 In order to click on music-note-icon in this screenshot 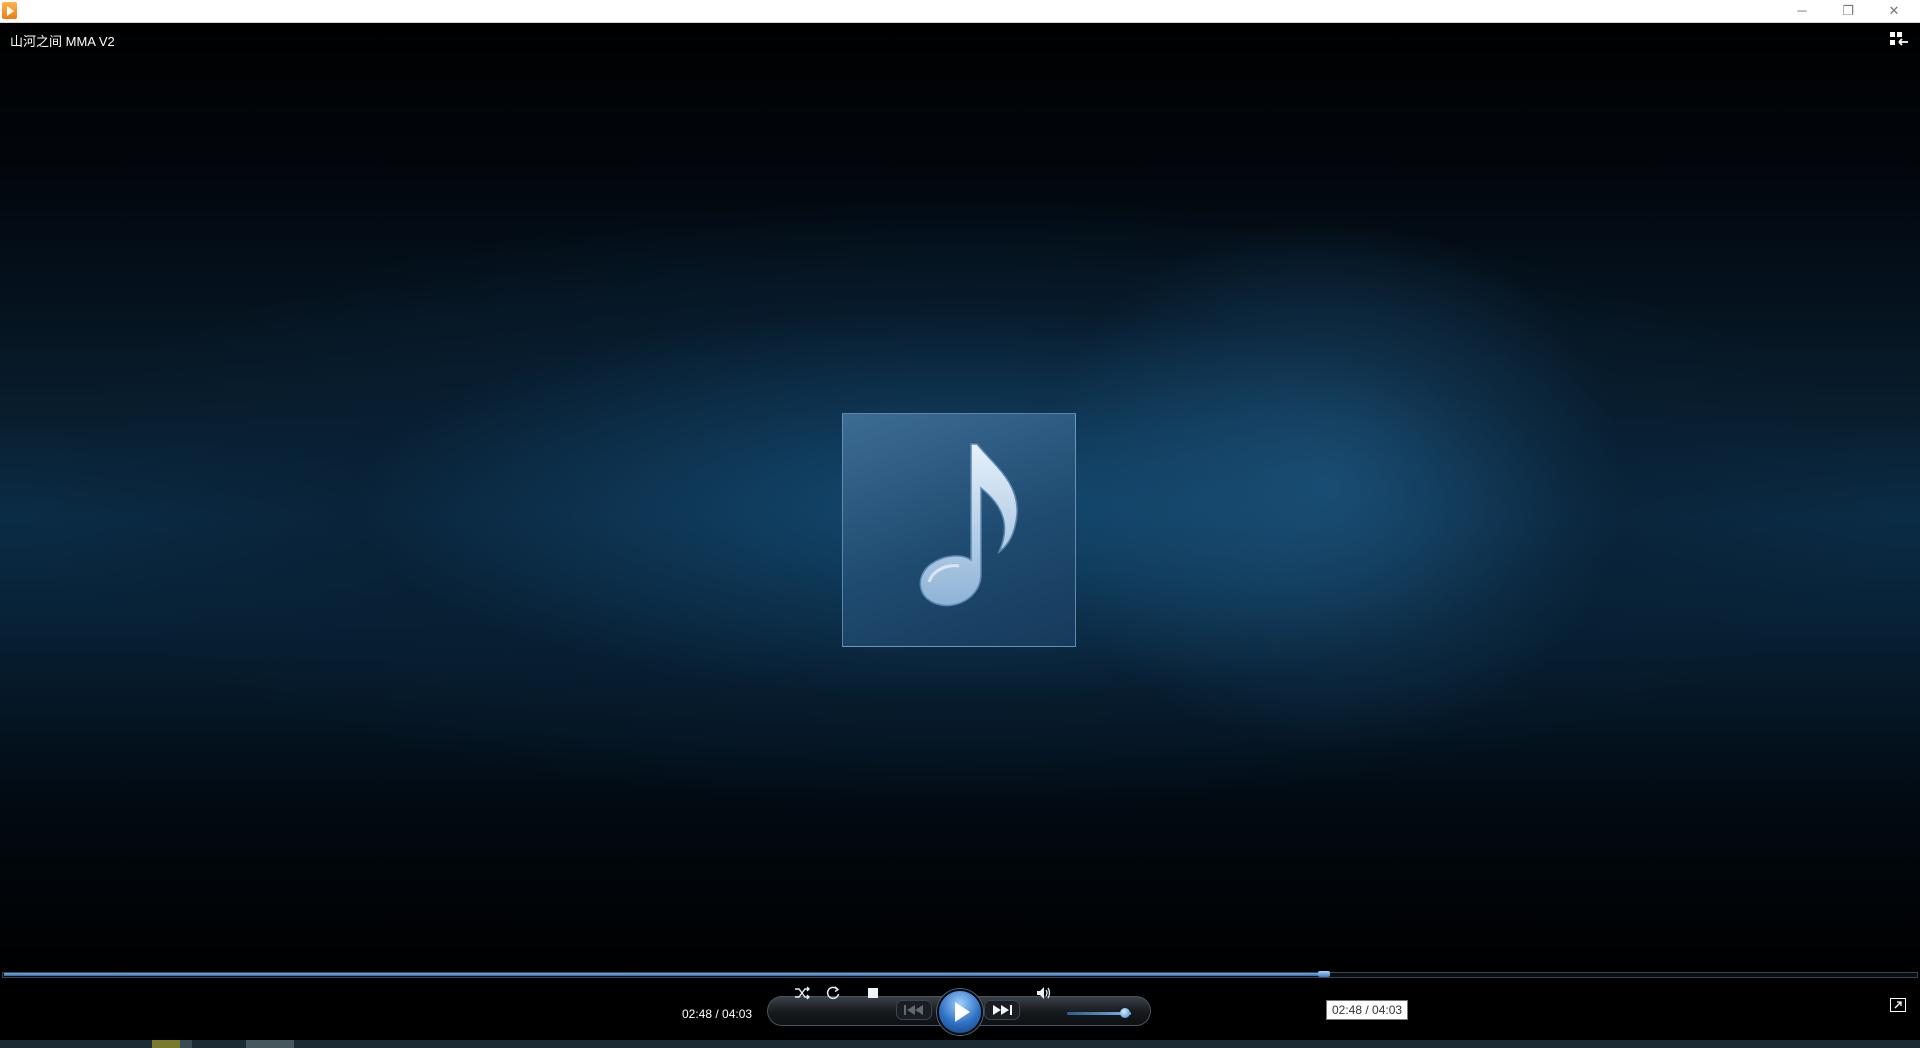, I will do `click(968, 525)`.